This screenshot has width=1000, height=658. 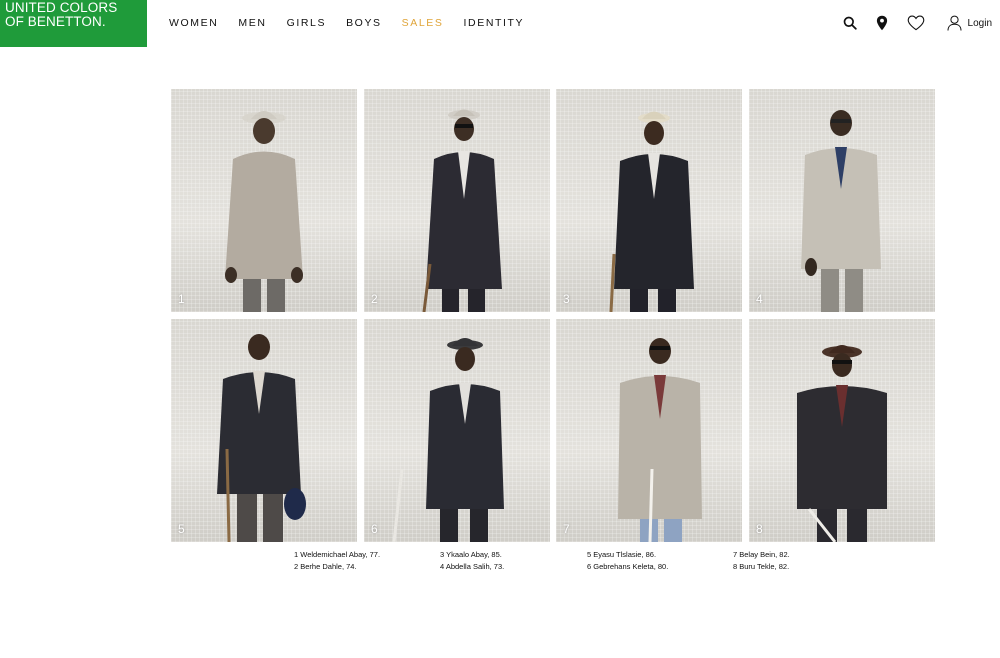 I want to click on portrait-photo-7: 7, so click(x=649, y=430).